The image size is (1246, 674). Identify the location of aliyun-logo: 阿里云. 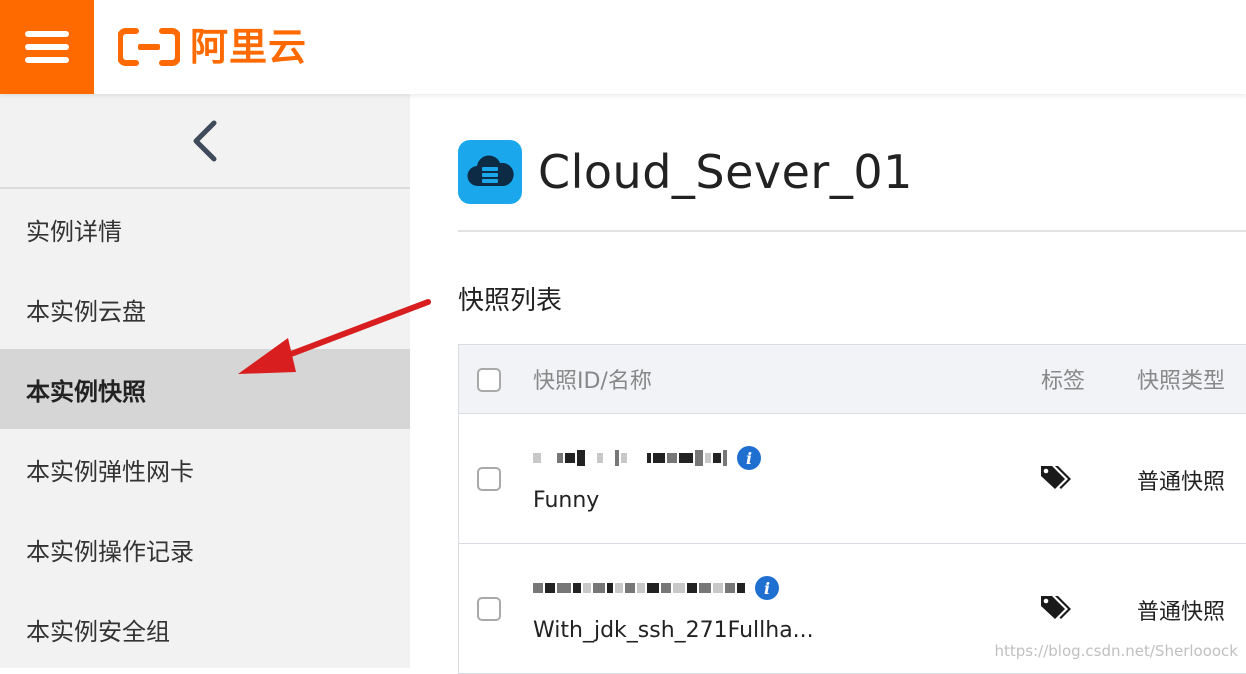
(212, 47).